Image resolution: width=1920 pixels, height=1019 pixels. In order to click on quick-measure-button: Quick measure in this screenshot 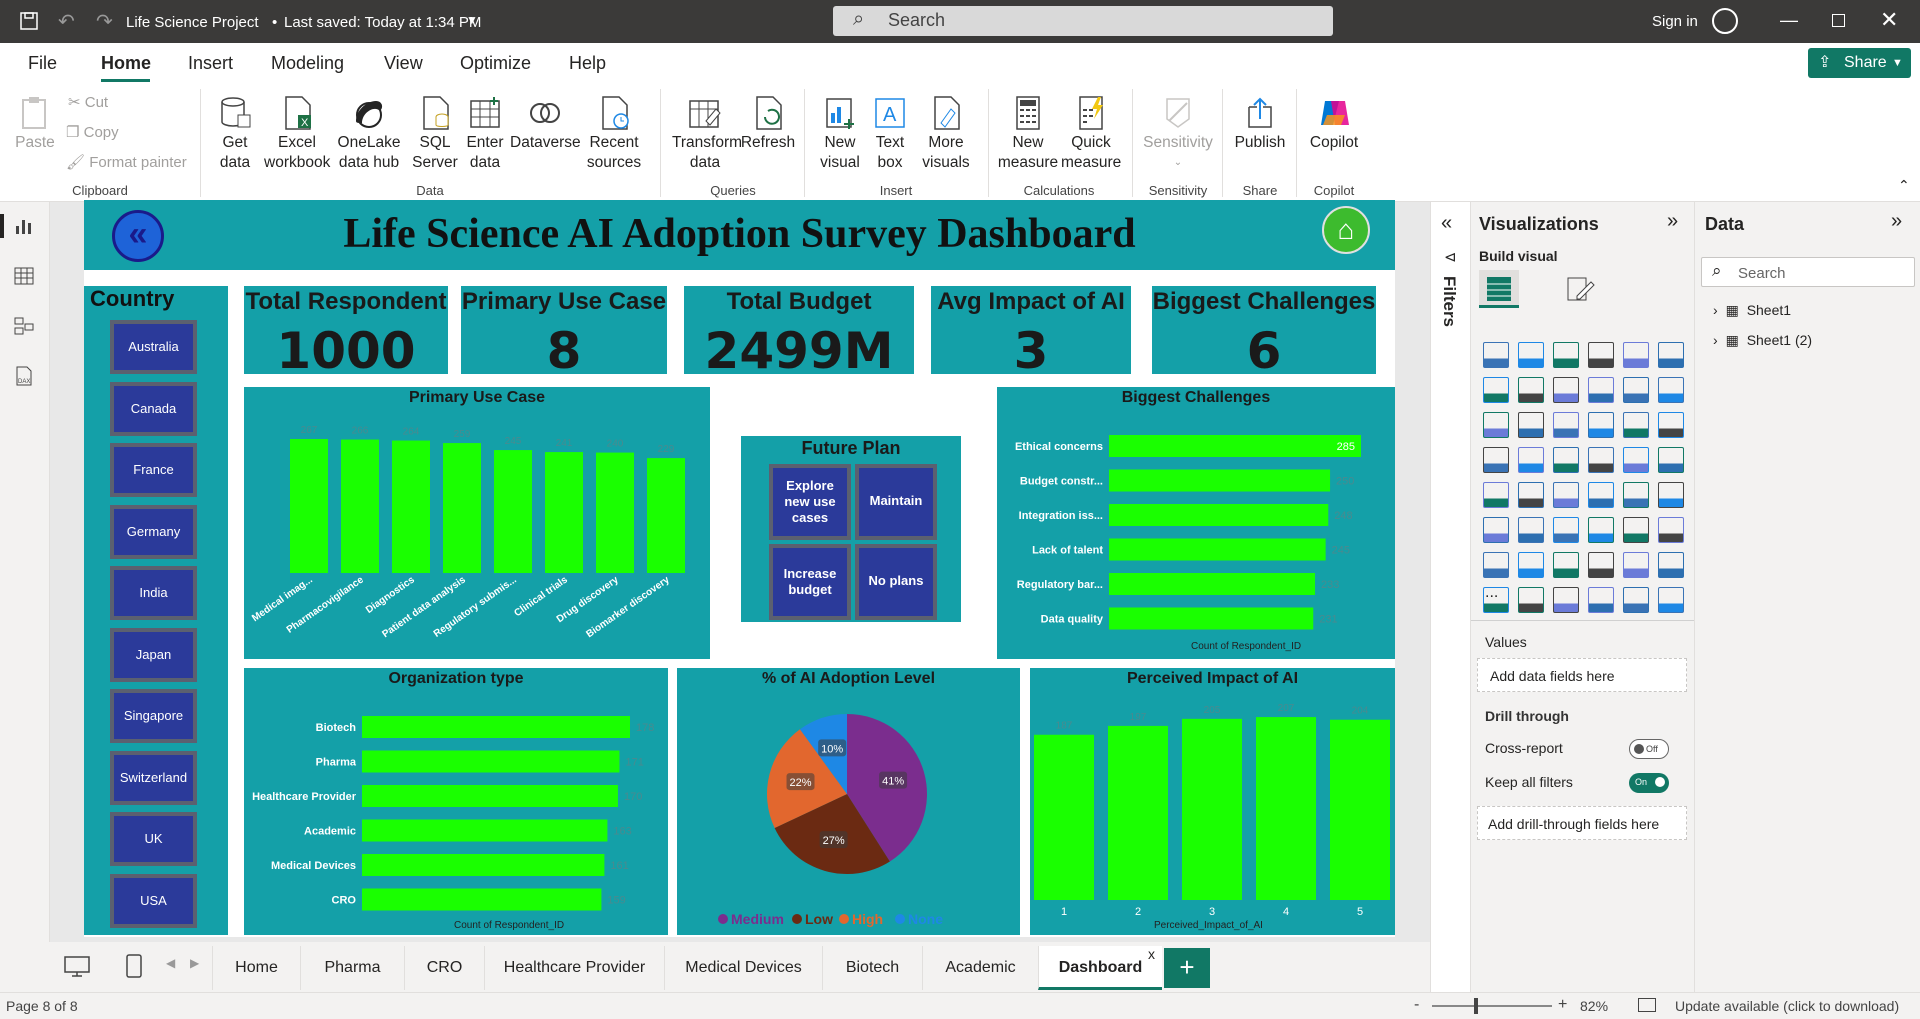, I will do `click(1091, 134)`.